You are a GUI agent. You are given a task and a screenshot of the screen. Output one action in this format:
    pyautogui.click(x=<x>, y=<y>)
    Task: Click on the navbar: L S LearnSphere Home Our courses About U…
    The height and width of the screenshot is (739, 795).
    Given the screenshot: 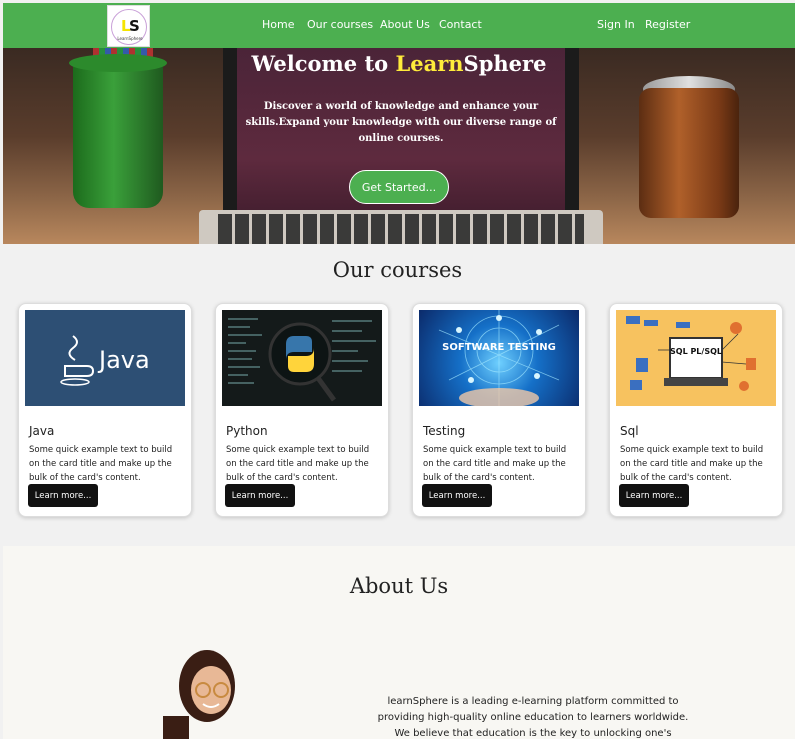 What is the action you would take?
    pyautogui.click(x=399, y=25)
    